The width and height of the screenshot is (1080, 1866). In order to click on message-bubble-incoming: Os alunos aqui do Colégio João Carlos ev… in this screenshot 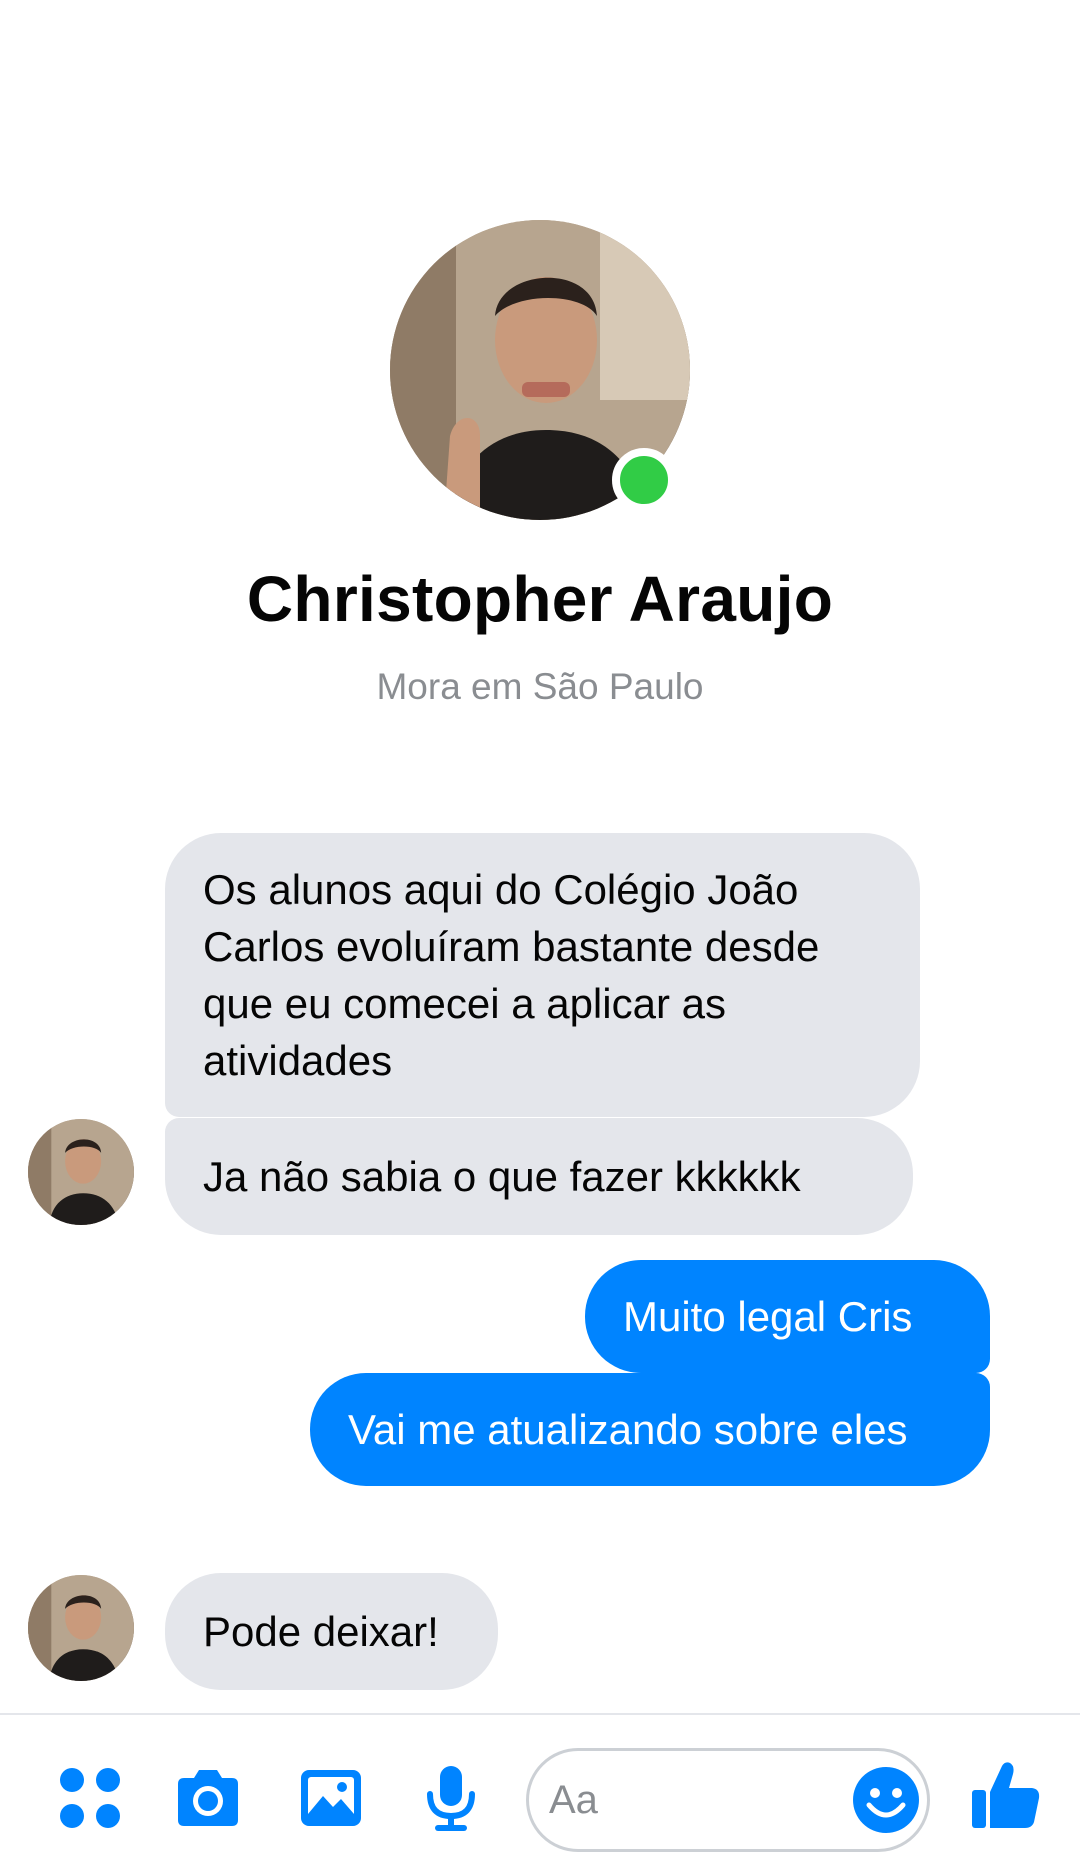, I will do `click(542, 975)`.